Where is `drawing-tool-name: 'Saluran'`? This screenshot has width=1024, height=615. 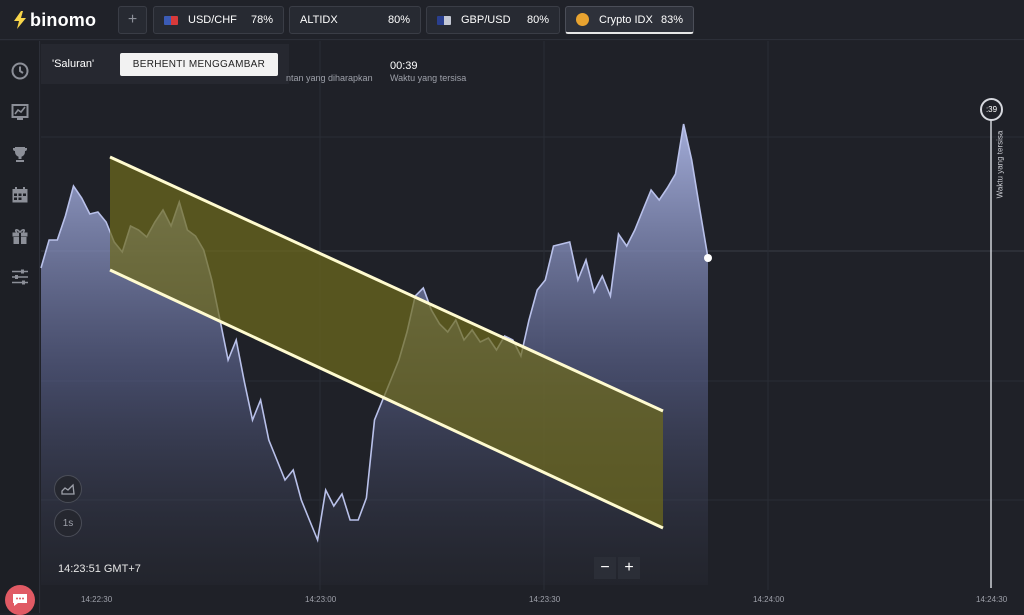 drawing-tool-name: 'Saluran' is located at coordinates (73, 64).